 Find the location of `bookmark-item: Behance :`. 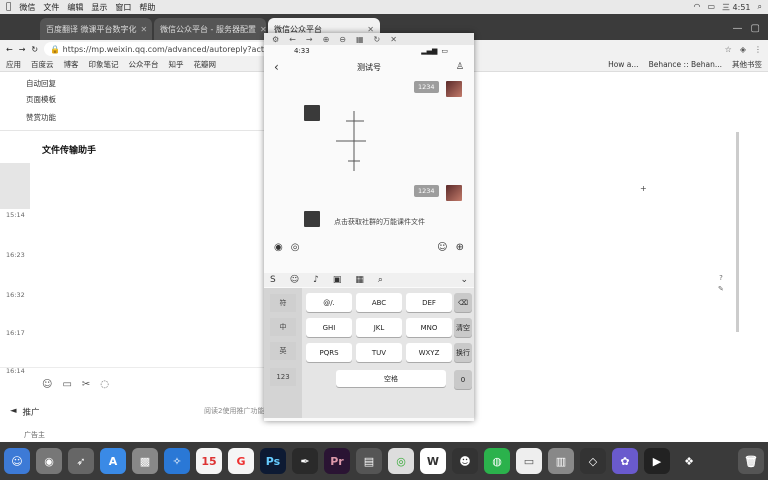

bookmark-item: Behance : is located at coordinates (685, 64).